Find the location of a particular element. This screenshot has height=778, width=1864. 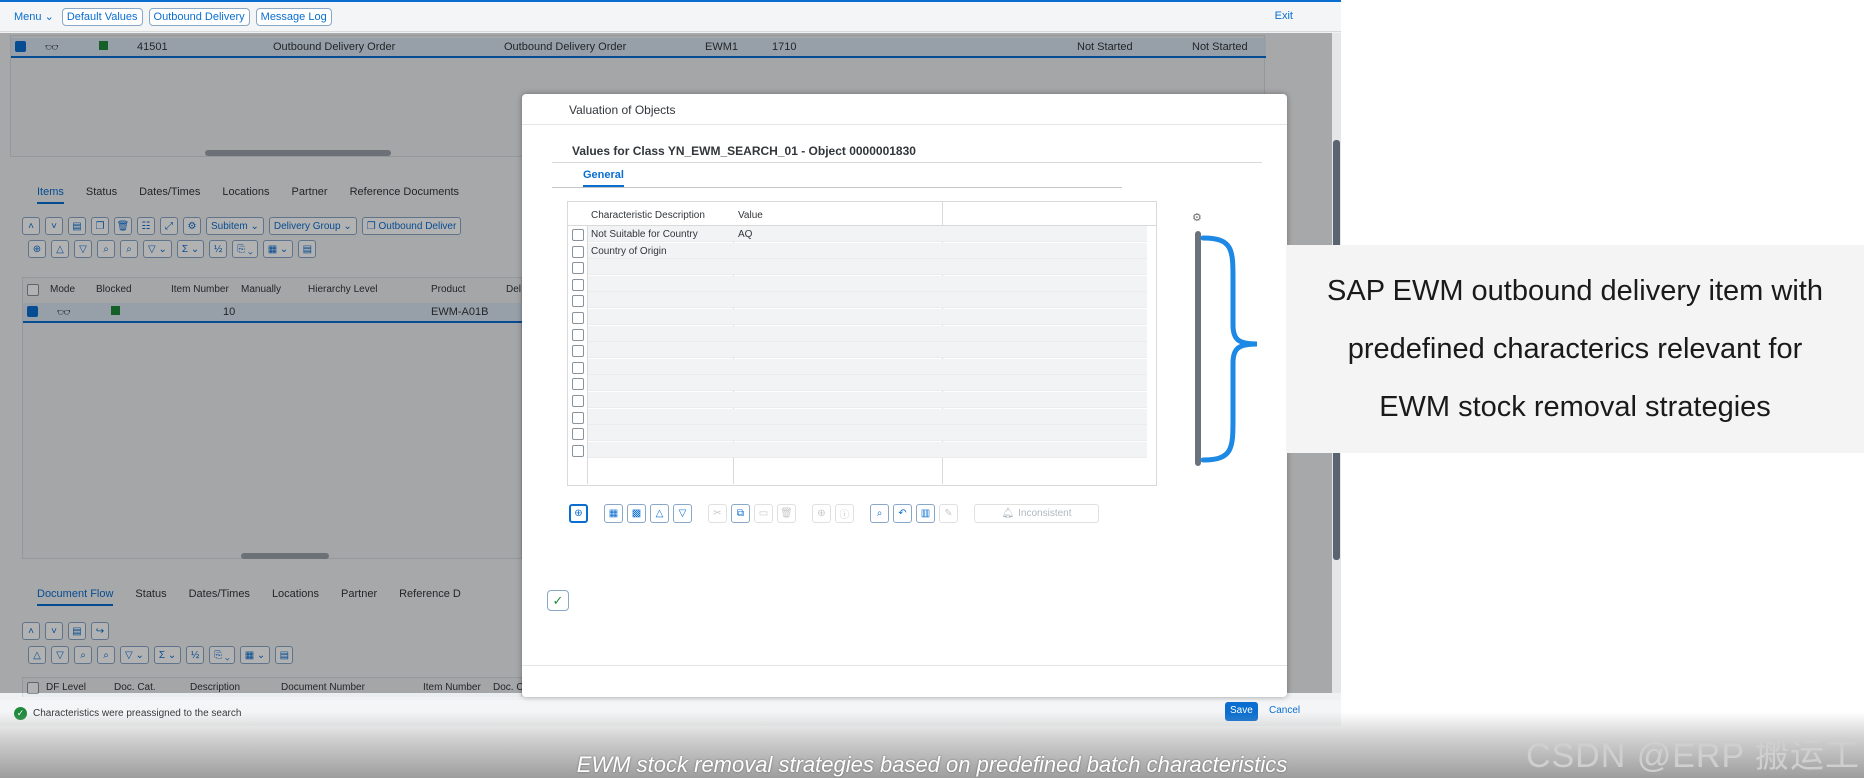

annotation-line: predefined characterics relevant for is located at coordinates (1575, 349).